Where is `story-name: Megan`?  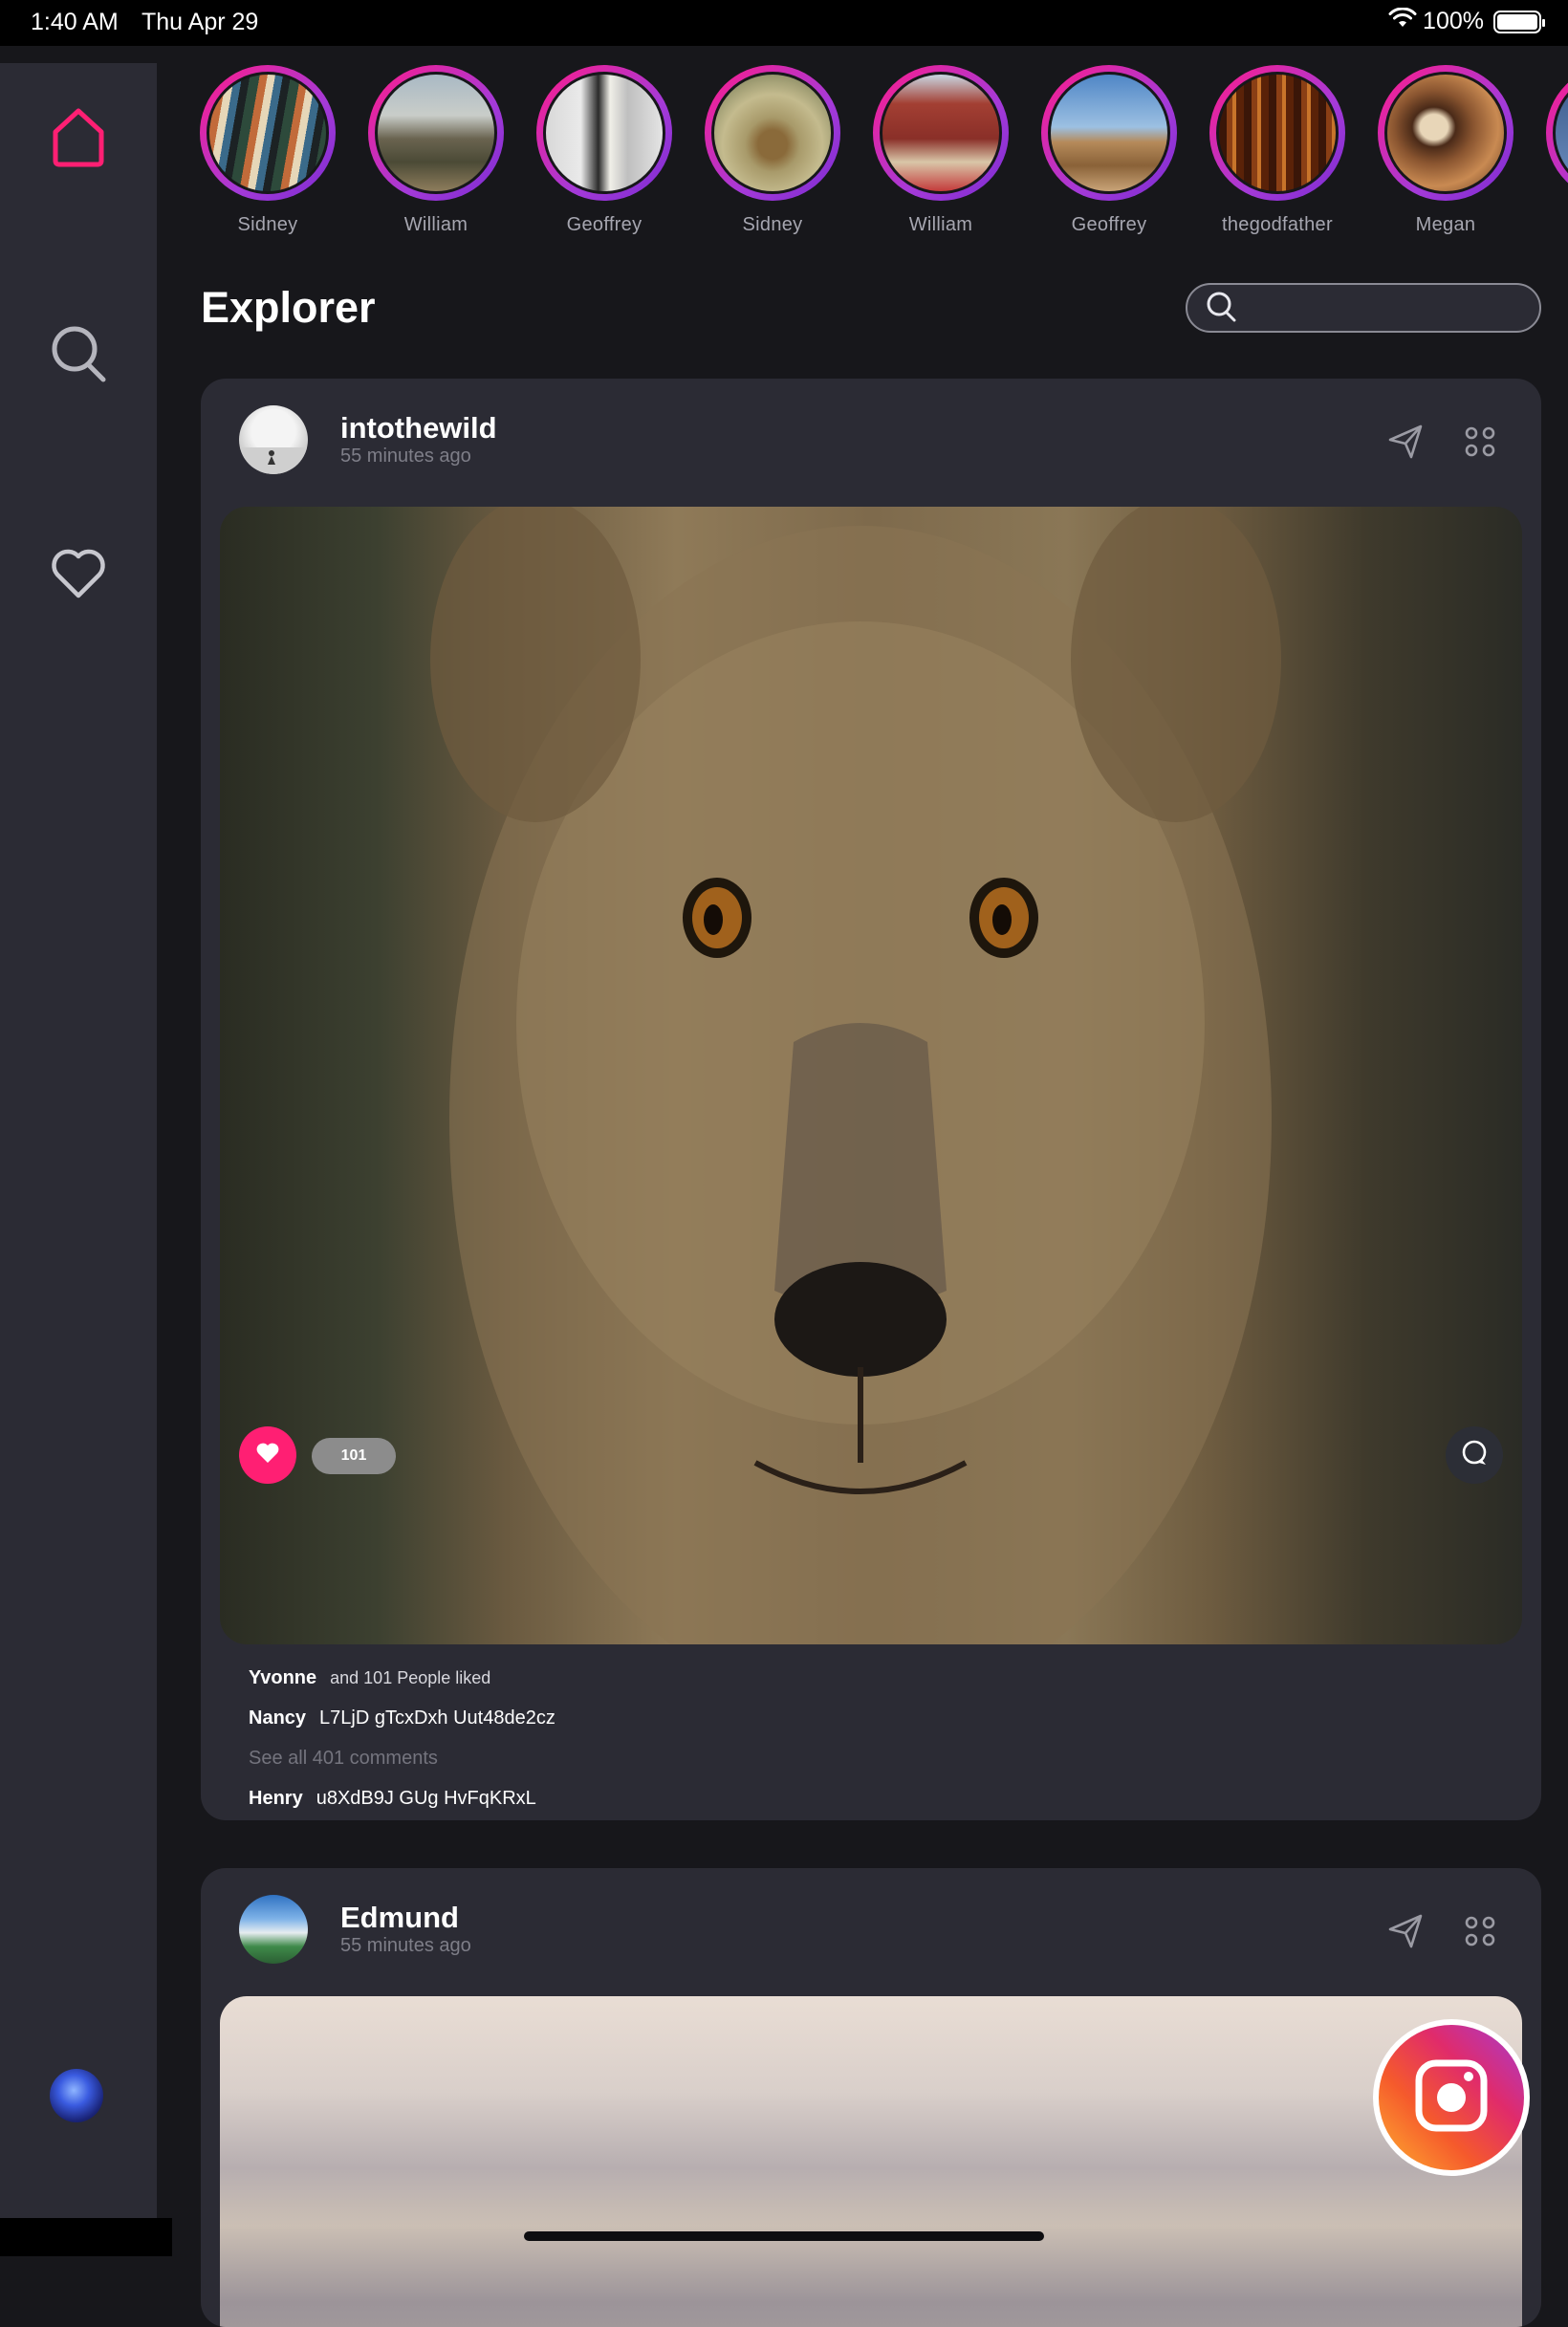
story-name: Megan is located at coordinates (1445, 225).